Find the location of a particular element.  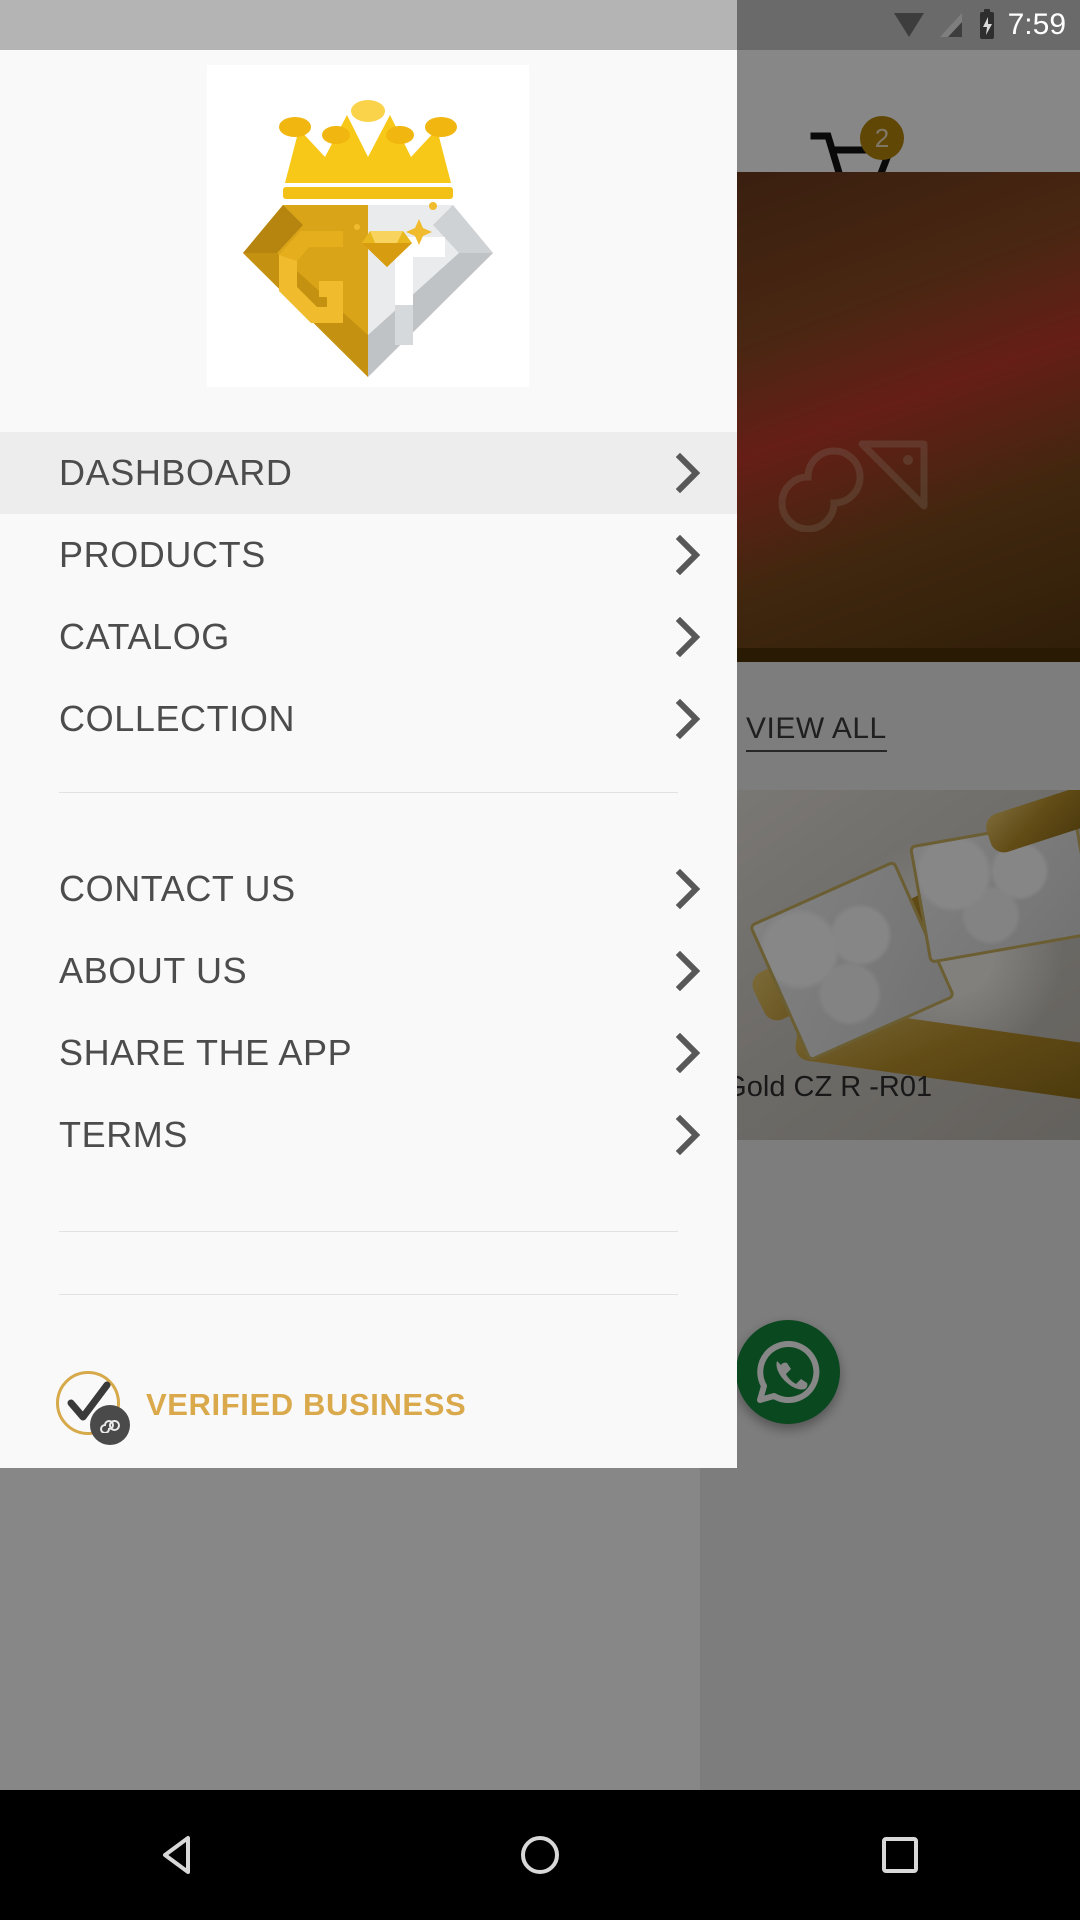

drawer-item-label: TERMS is located at coordinates (123, 1134).